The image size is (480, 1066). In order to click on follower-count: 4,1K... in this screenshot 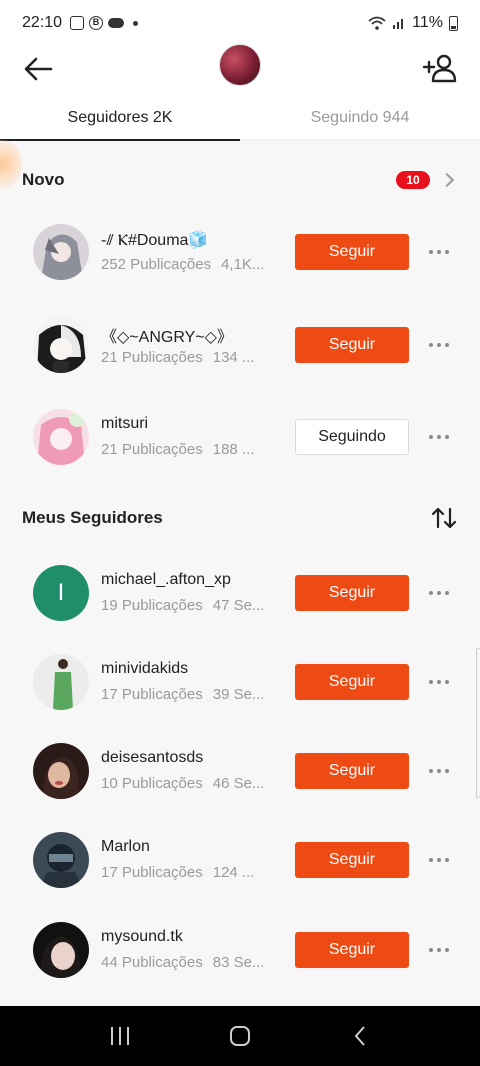, I will do `click(243, 264)`.